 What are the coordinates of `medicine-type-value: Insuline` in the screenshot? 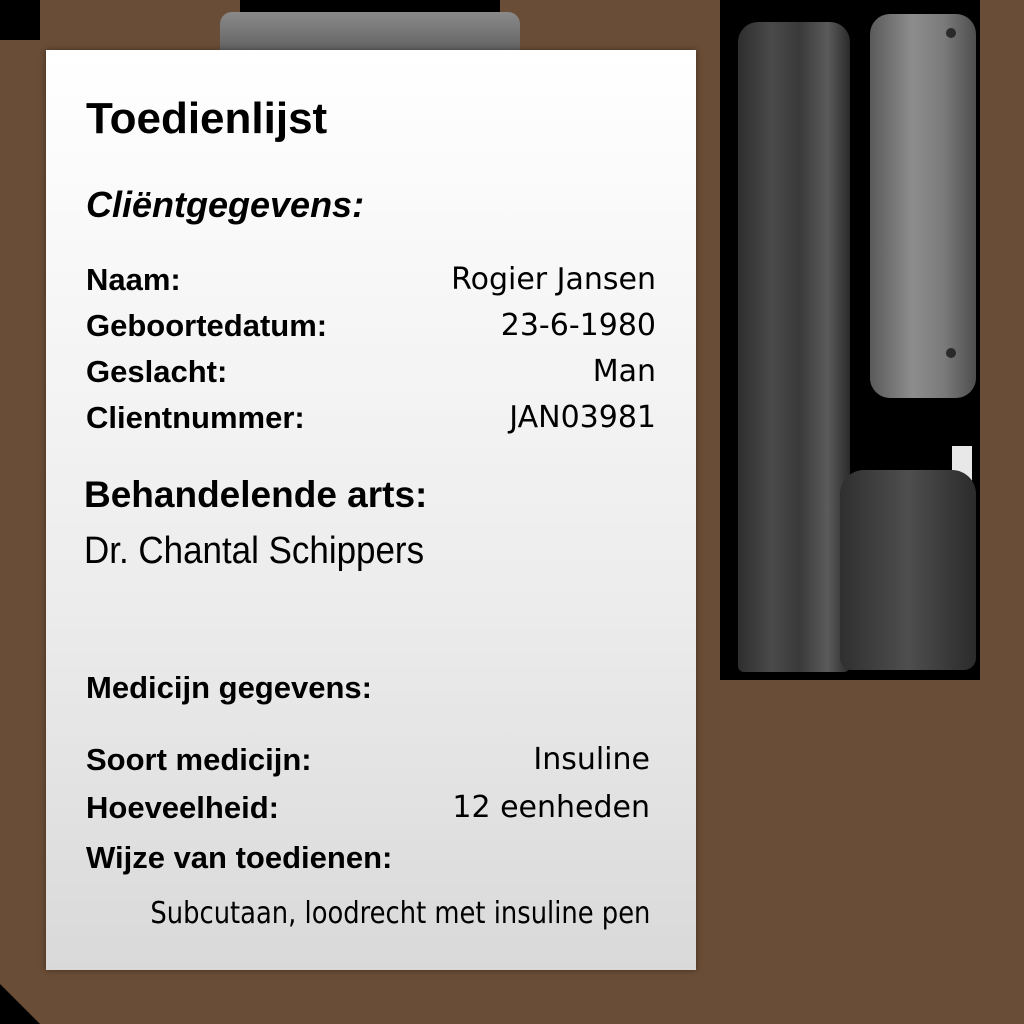 It's located at (591, 759).